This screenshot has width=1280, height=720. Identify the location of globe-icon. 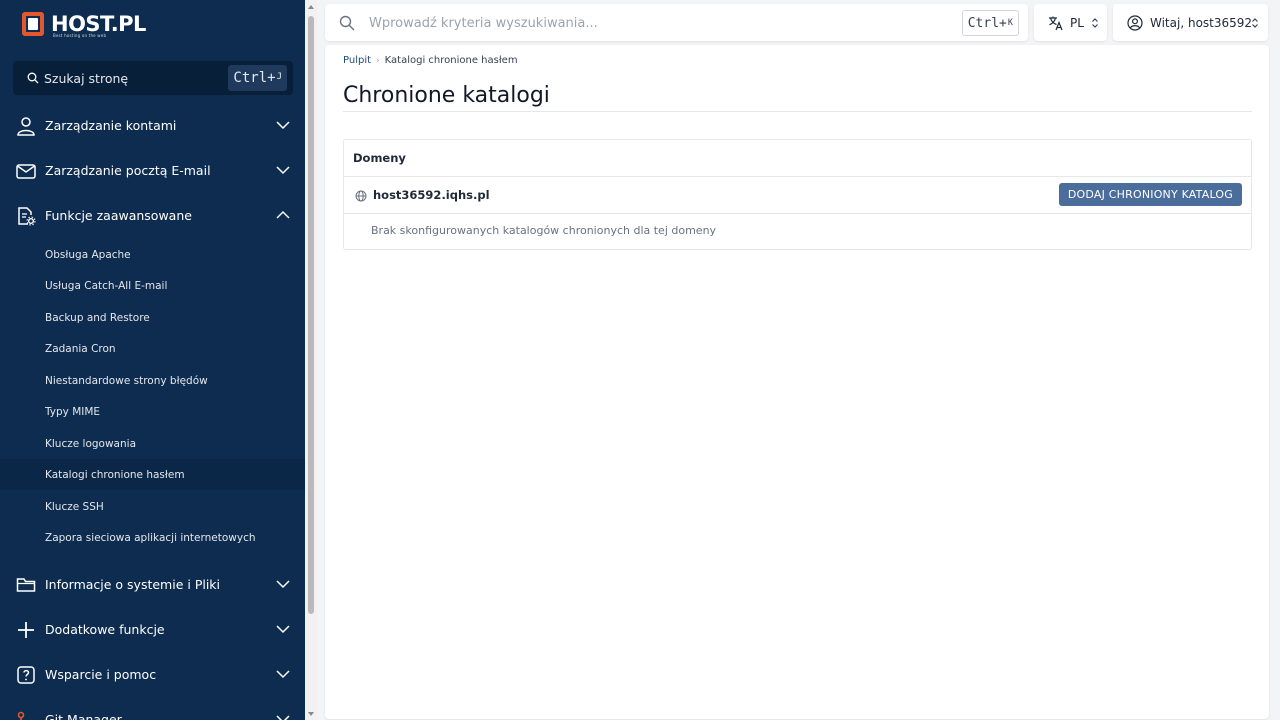
(361, 196).